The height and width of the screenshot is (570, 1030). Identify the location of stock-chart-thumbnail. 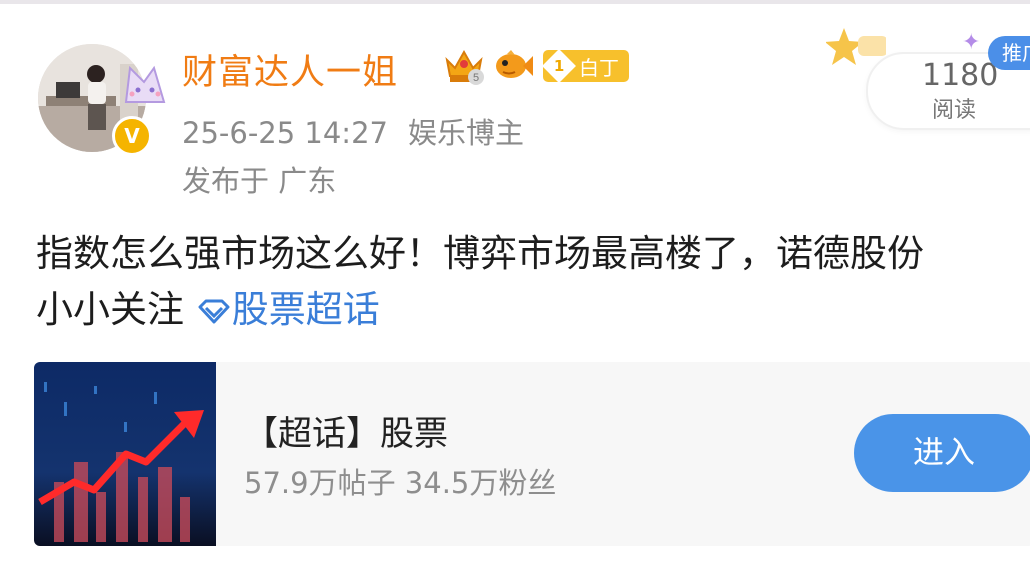
(125, 454).